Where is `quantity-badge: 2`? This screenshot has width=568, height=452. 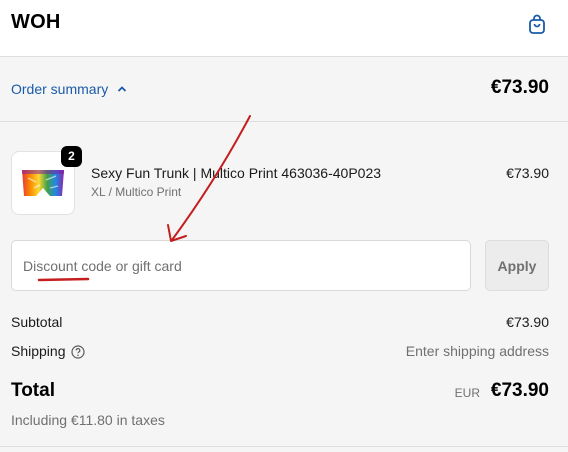 quantity-badge: 2 is located at coordinates (71, 156).